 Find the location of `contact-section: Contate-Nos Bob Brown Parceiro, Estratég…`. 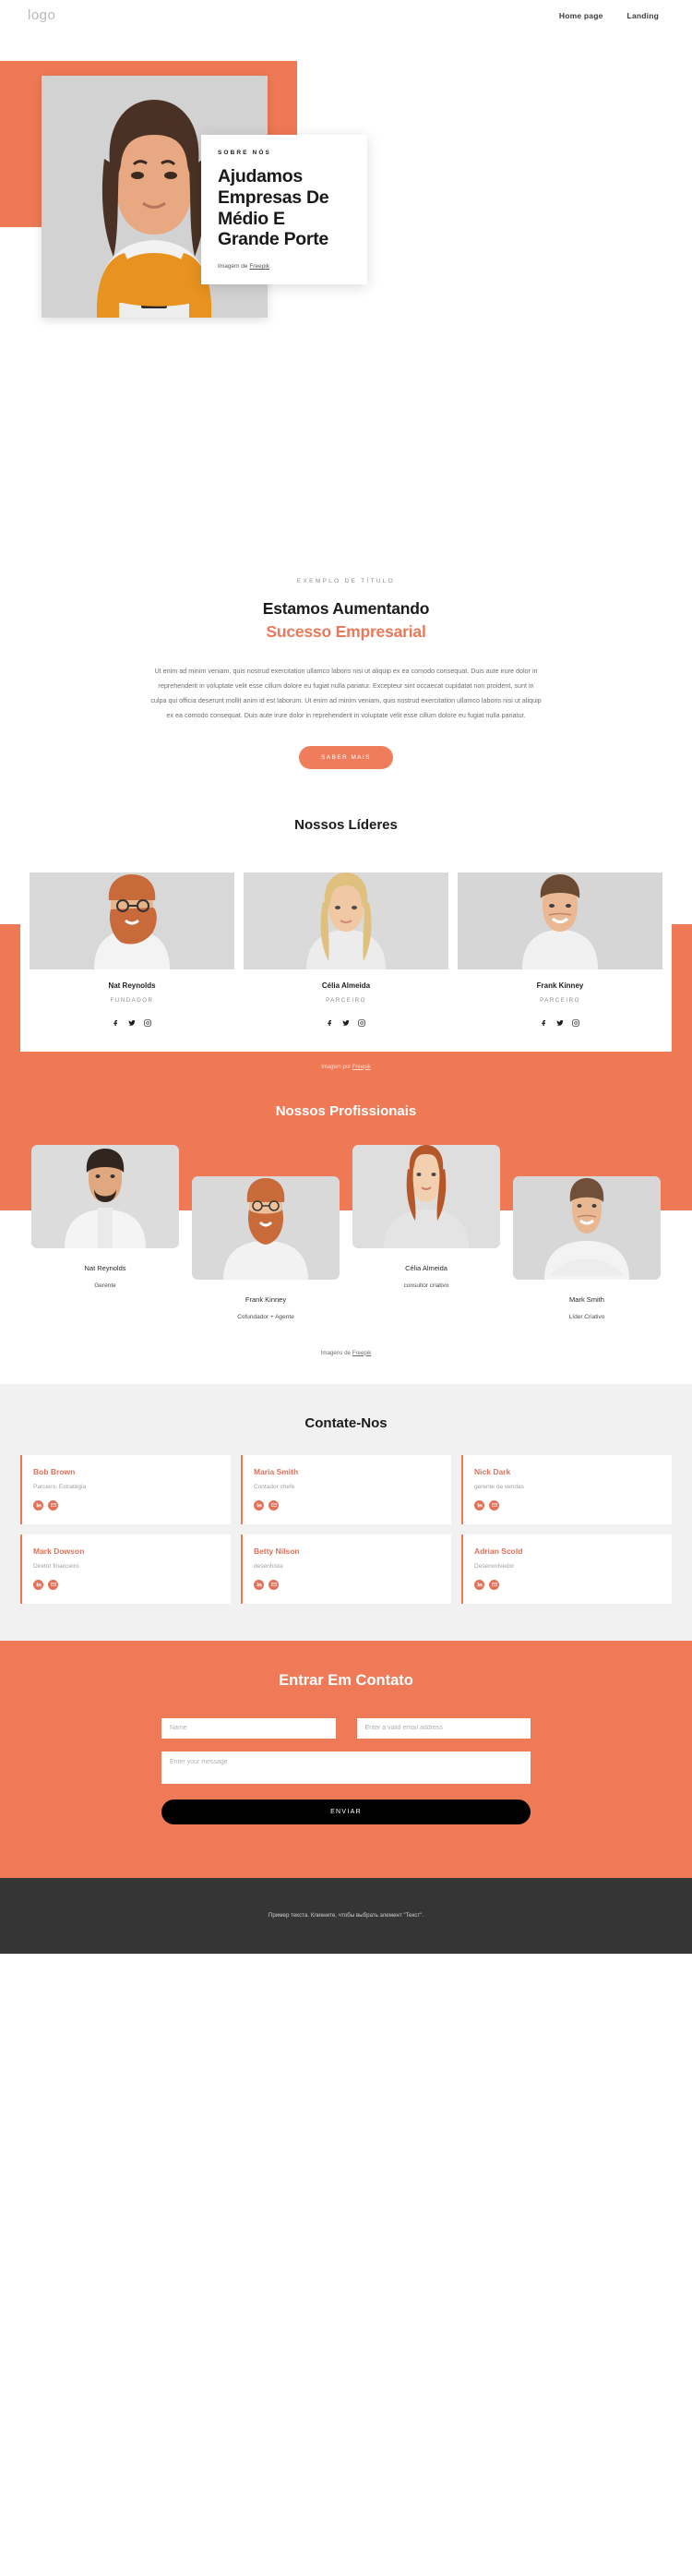

contact-section: Contate-Nos Bob Brown Parceiro, Estratég… is located at coordinates (346, 1512).